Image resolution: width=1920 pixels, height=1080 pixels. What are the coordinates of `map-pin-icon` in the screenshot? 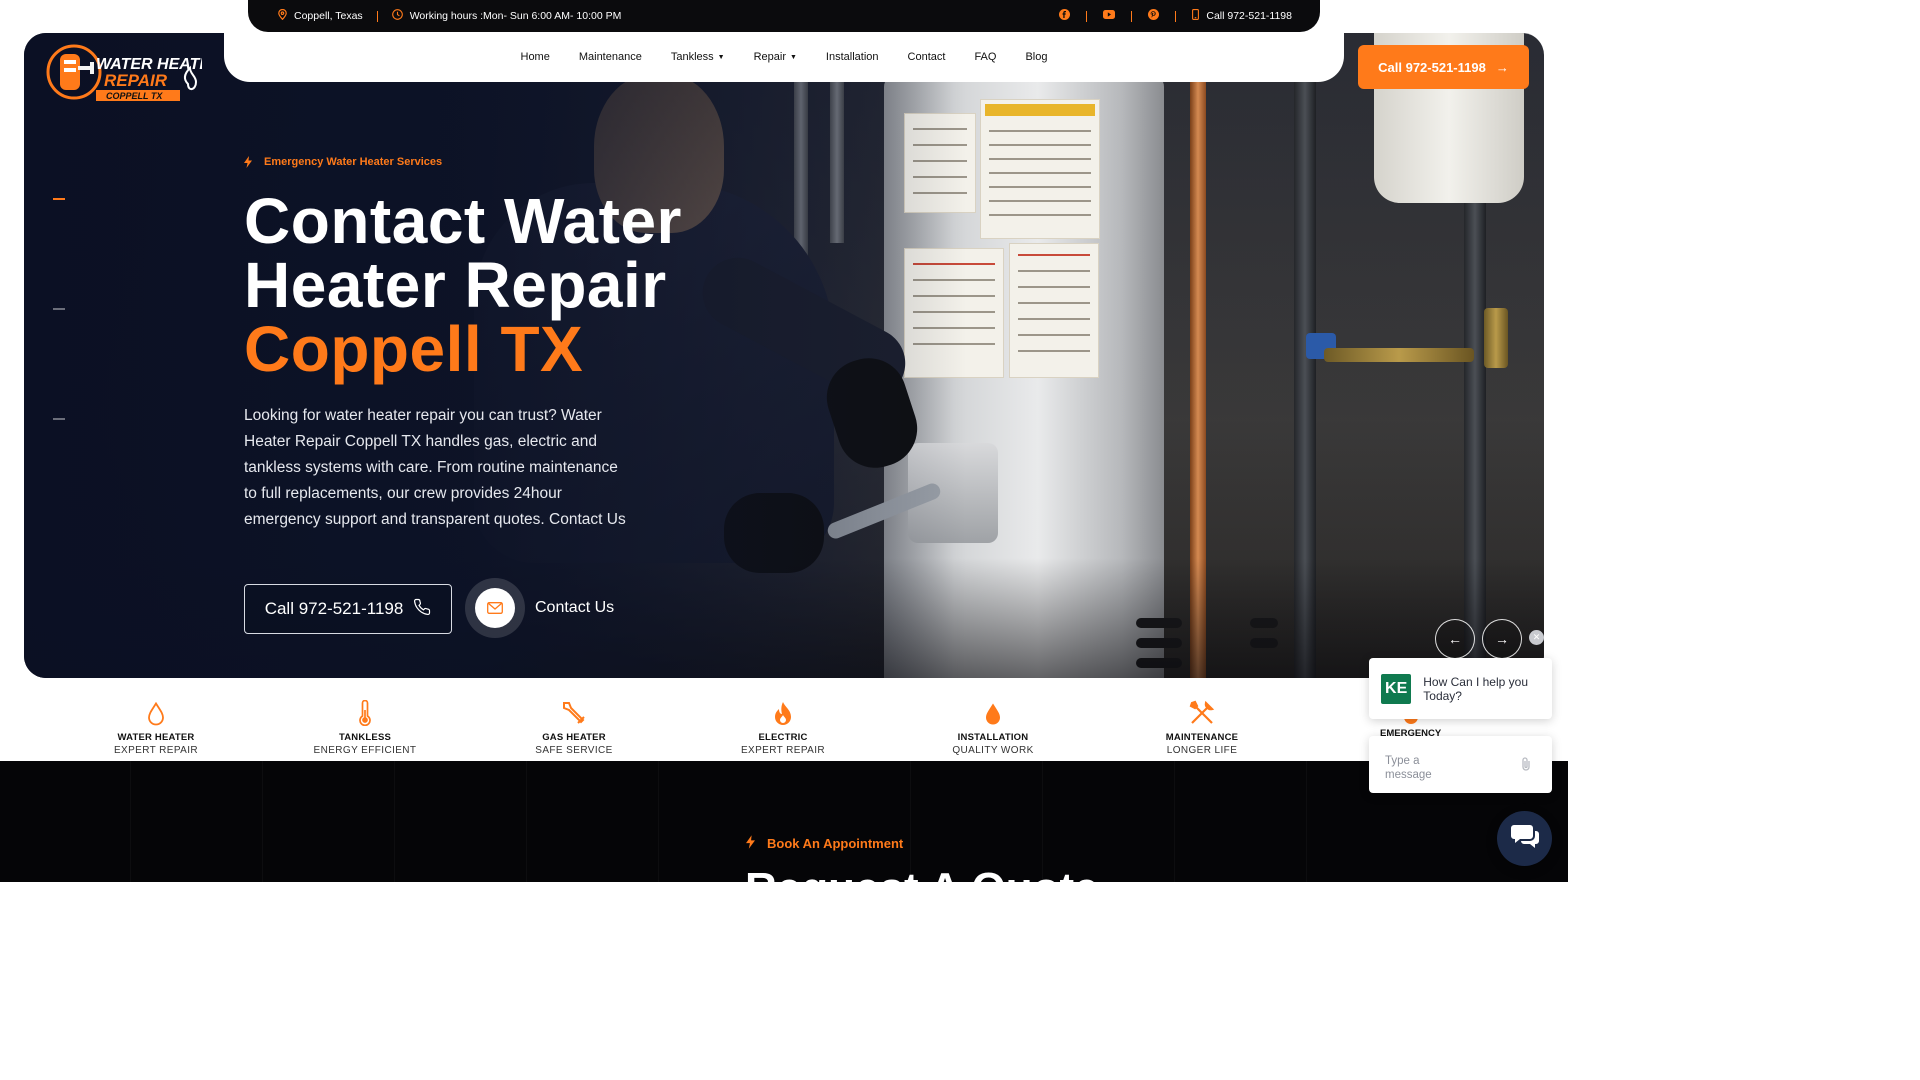 It's located at (282, 15).